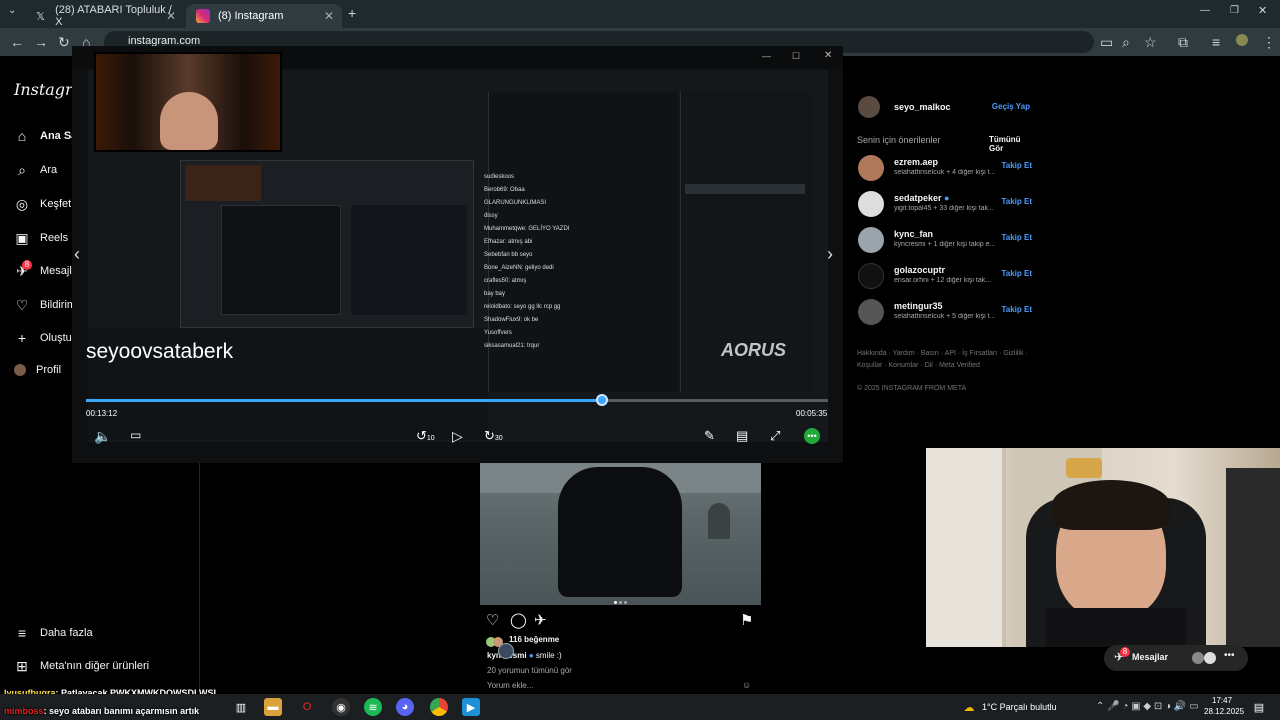  Describe the element at coordinates (775, 436) in the screenshot. I see `fullscreen-icon: ⤢` at that location.